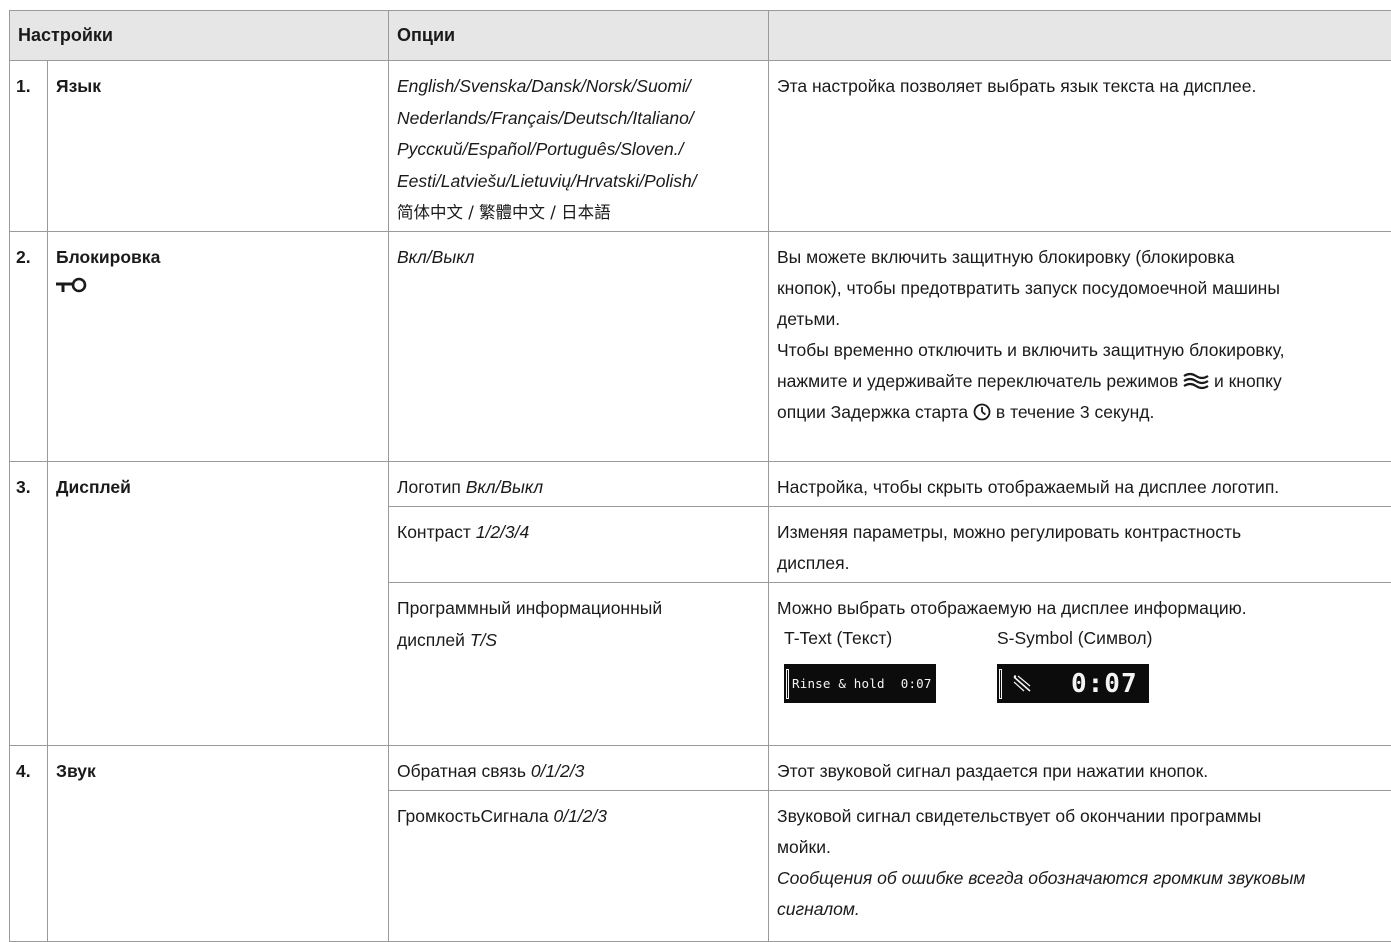 Image resolution: width=1391 pixels, height=942 pixels. What do you see at coordinates (1022, 684) in the screenshot?
I see `rinse-symbol-icon` at bounding box center [1022, 684].